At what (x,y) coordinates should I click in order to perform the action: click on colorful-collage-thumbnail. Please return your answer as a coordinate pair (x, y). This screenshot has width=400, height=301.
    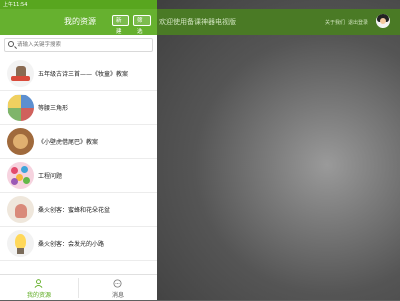
    Looking at the image, I should click on (20, 175).